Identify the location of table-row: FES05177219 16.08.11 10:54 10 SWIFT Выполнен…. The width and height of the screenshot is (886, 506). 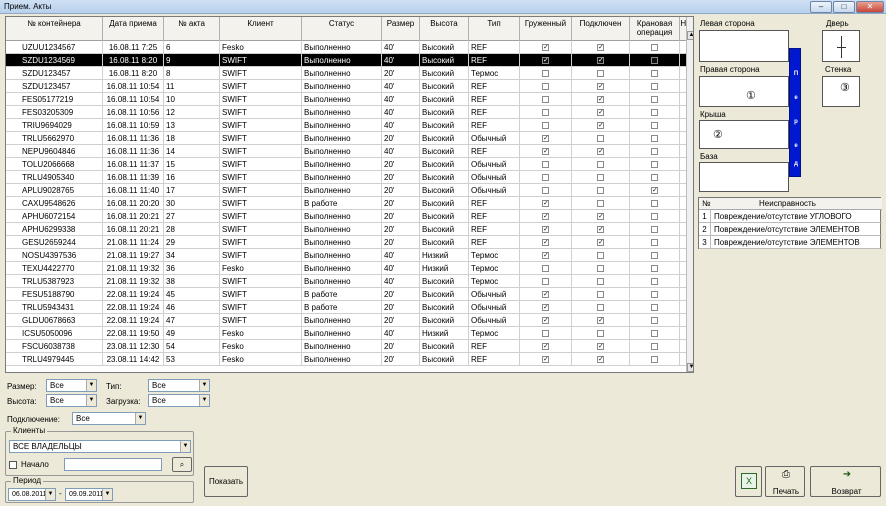
(349, 99).